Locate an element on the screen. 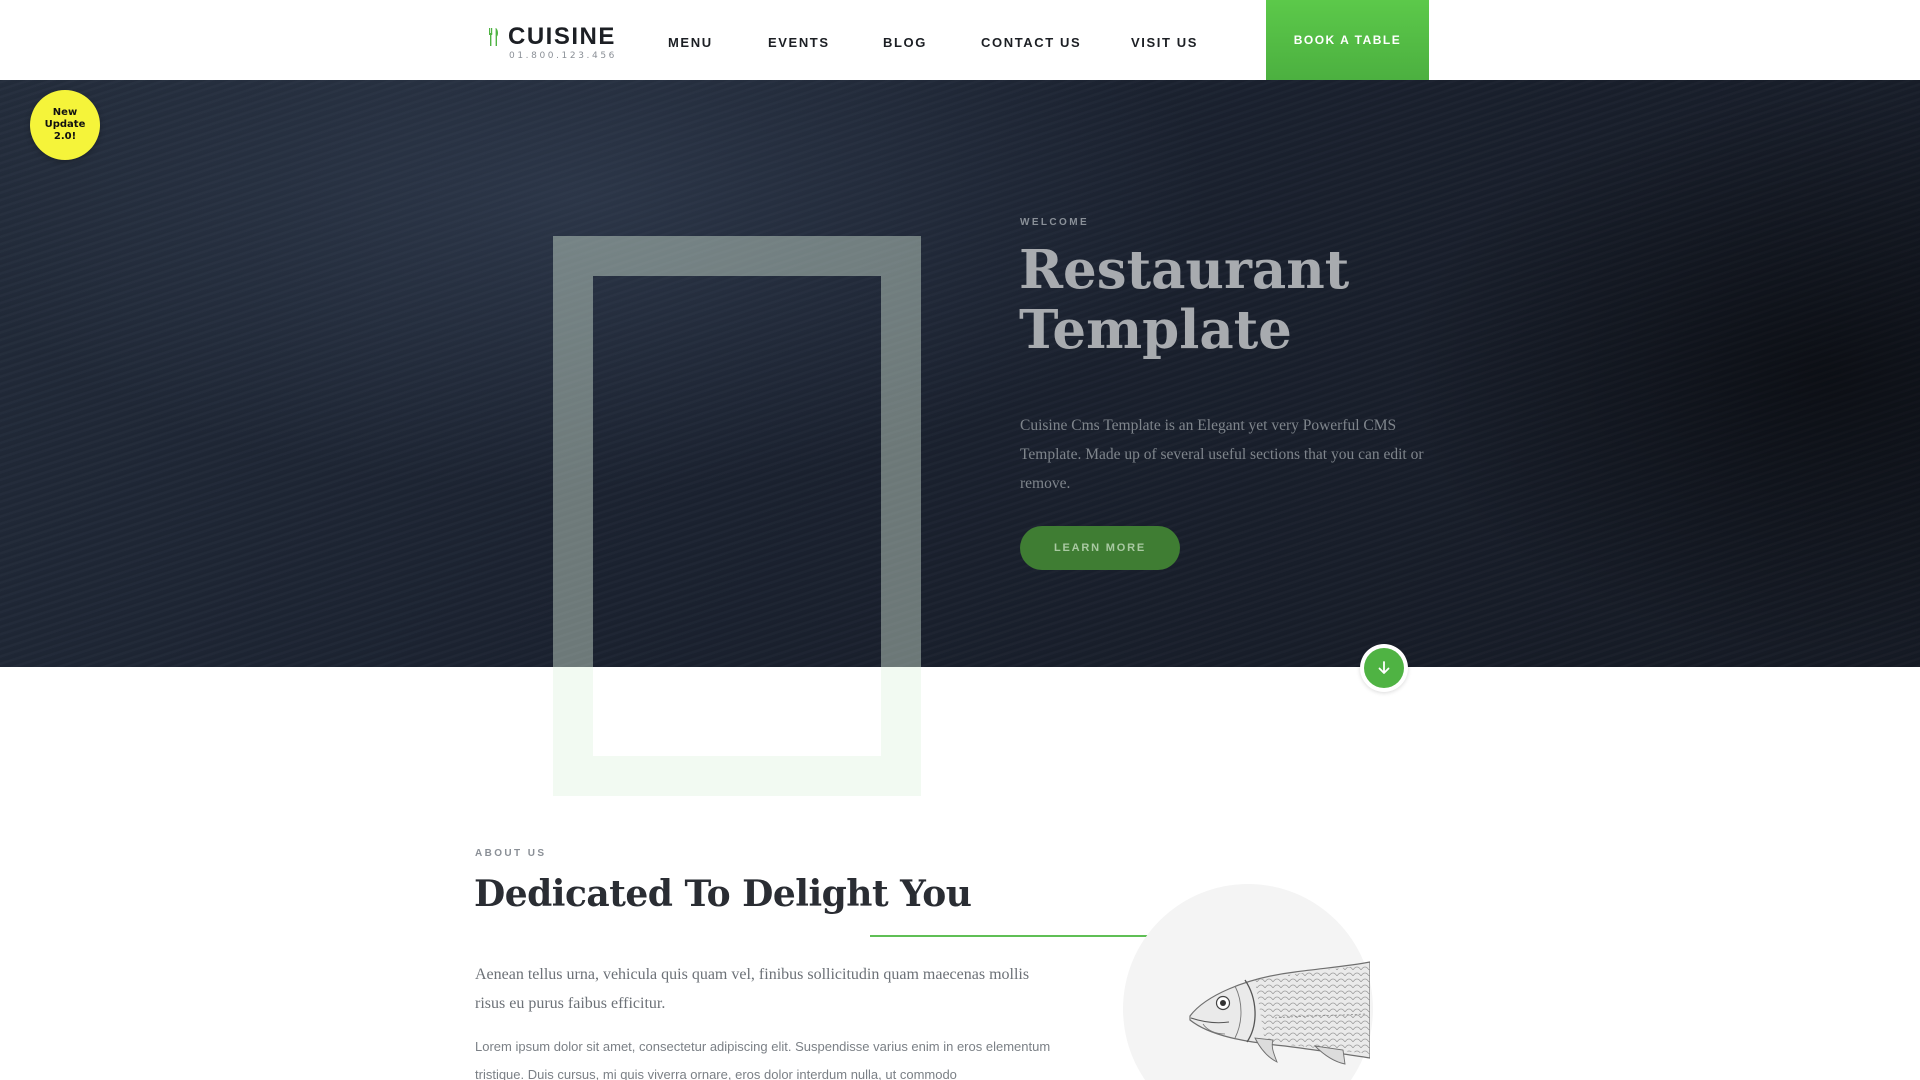  decorative-frame is located at coordinates (737, 516).